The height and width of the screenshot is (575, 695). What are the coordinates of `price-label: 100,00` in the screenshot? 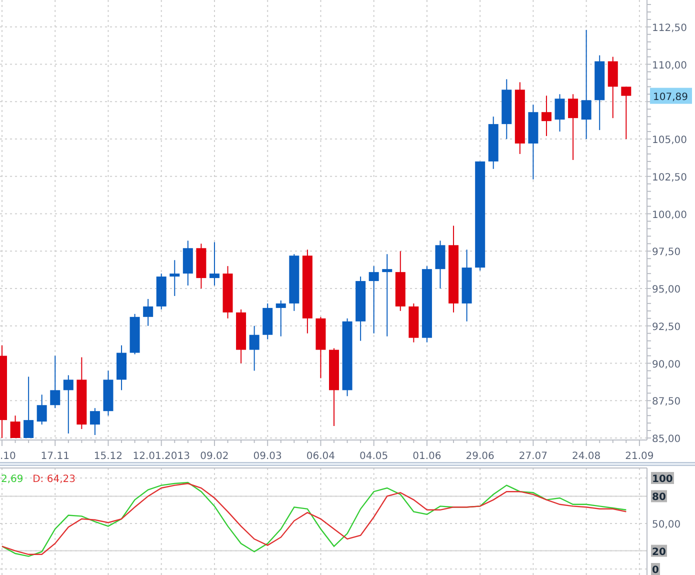 It's located at (669, 215).